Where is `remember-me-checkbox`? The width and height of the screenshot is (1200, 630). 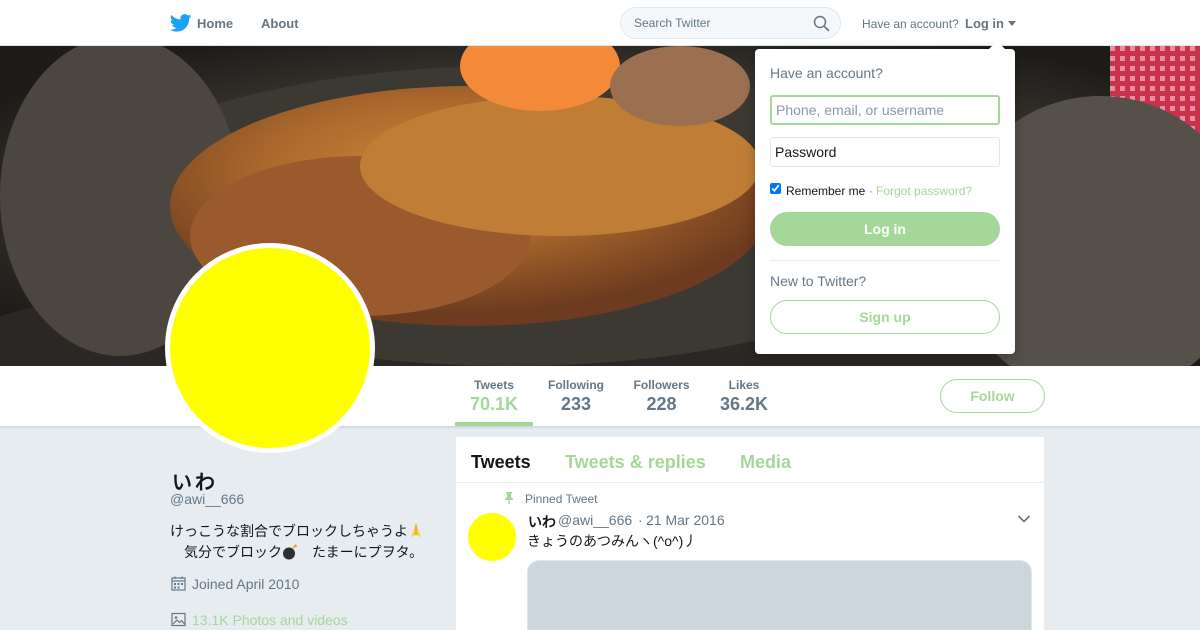 remember-me-checkbox is located at coordinates (775, 188).